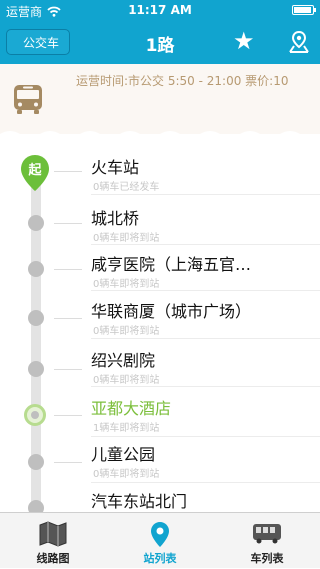  What do you see at coordinates (123, 359) in the screenshot?
I see `stop-name: 绍兴剧院` at bounding box center [123, 359].